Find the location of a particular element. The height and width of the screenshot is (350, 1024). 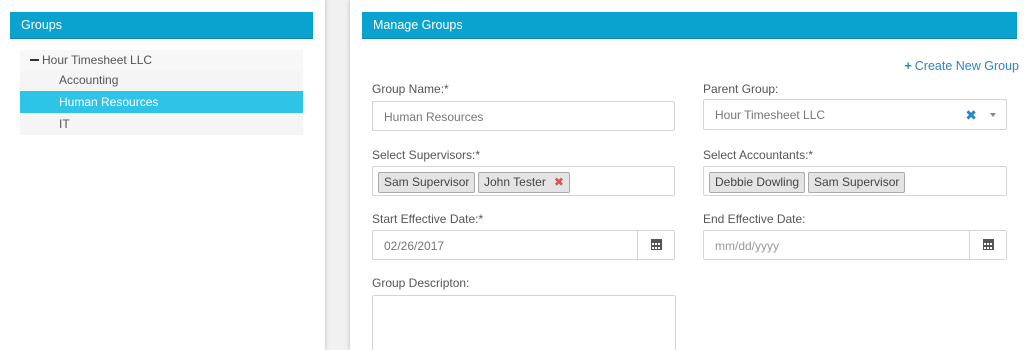

start-date-label: Start Effective Date:* is located at coordinates (428, 219).